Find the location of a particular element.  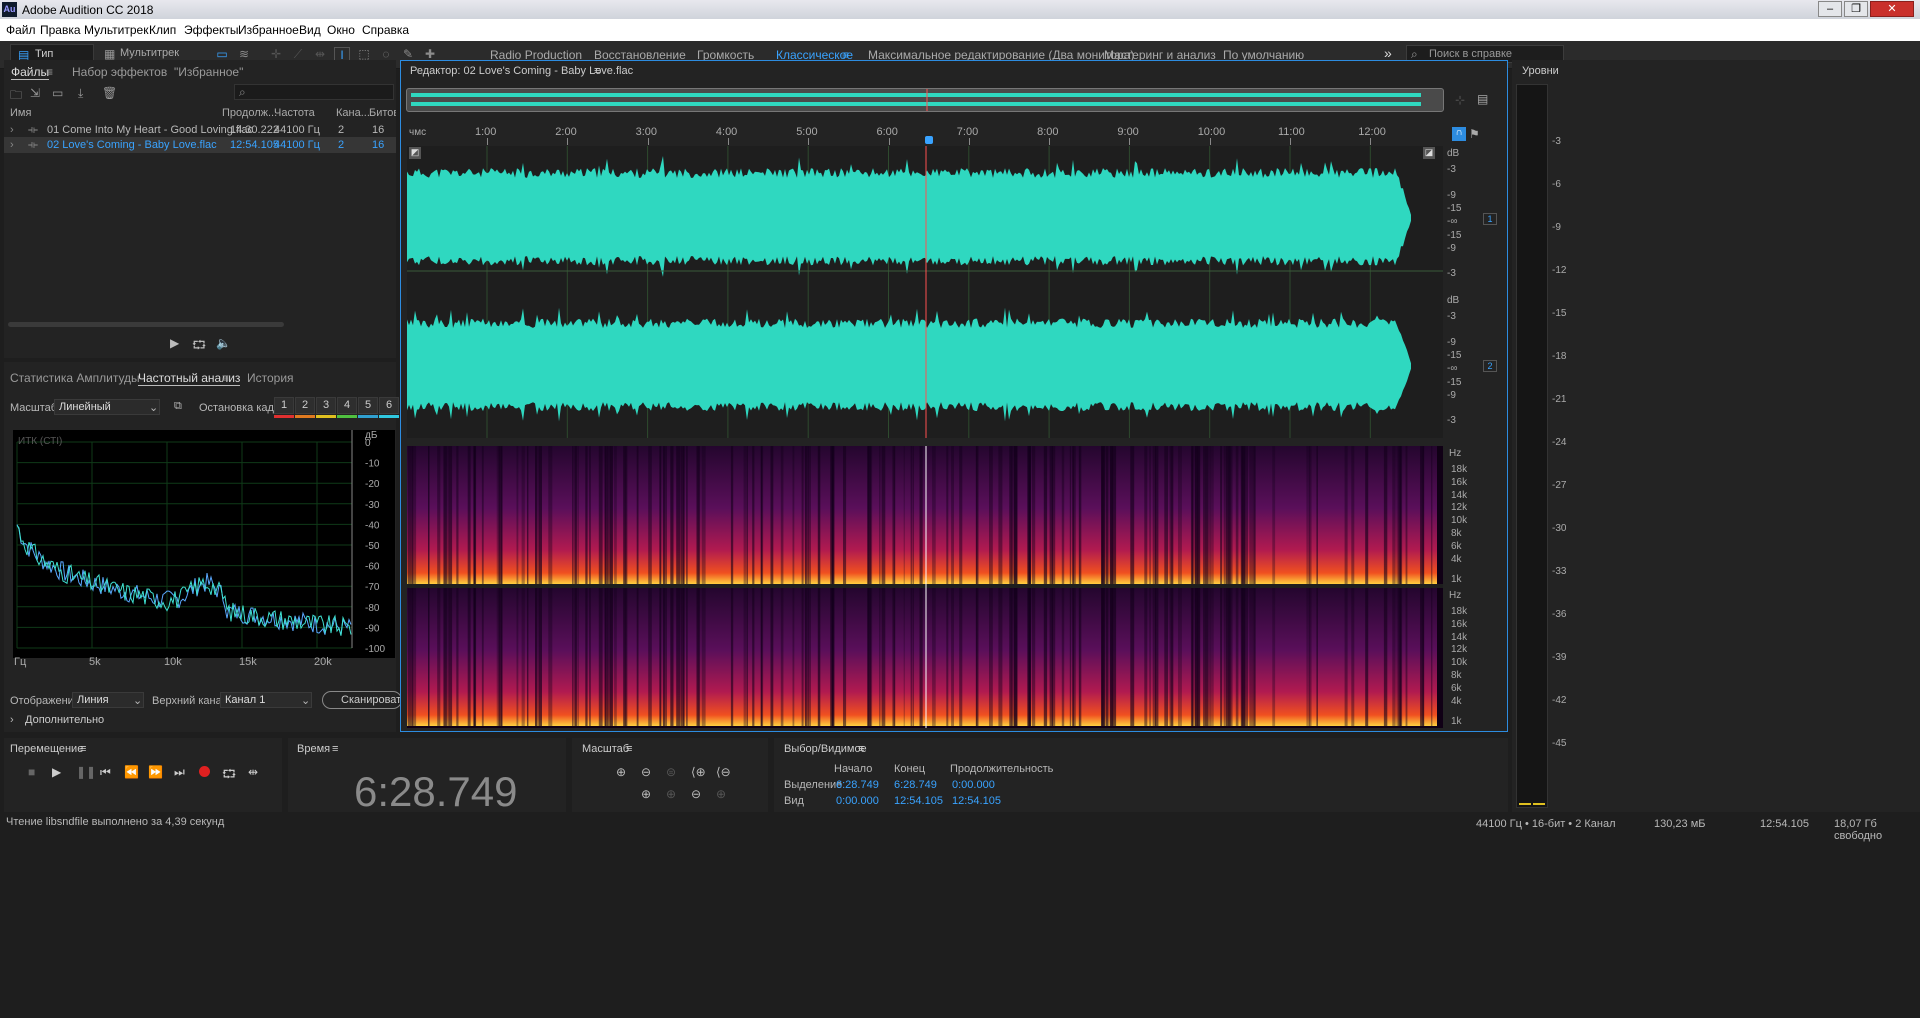

freeze-button-2: 2 is located at coordinates (305, 405).